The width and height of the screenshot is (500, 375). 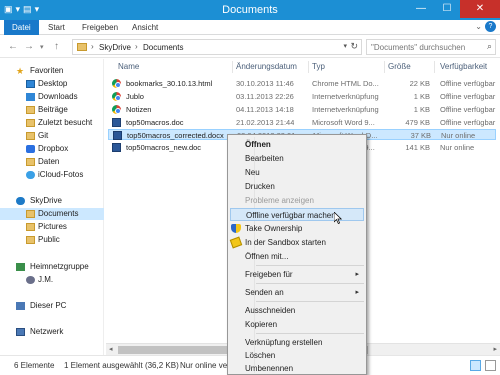 I want to click on expand-ribbon-icon: ⌄, so click(x=478, y=26).